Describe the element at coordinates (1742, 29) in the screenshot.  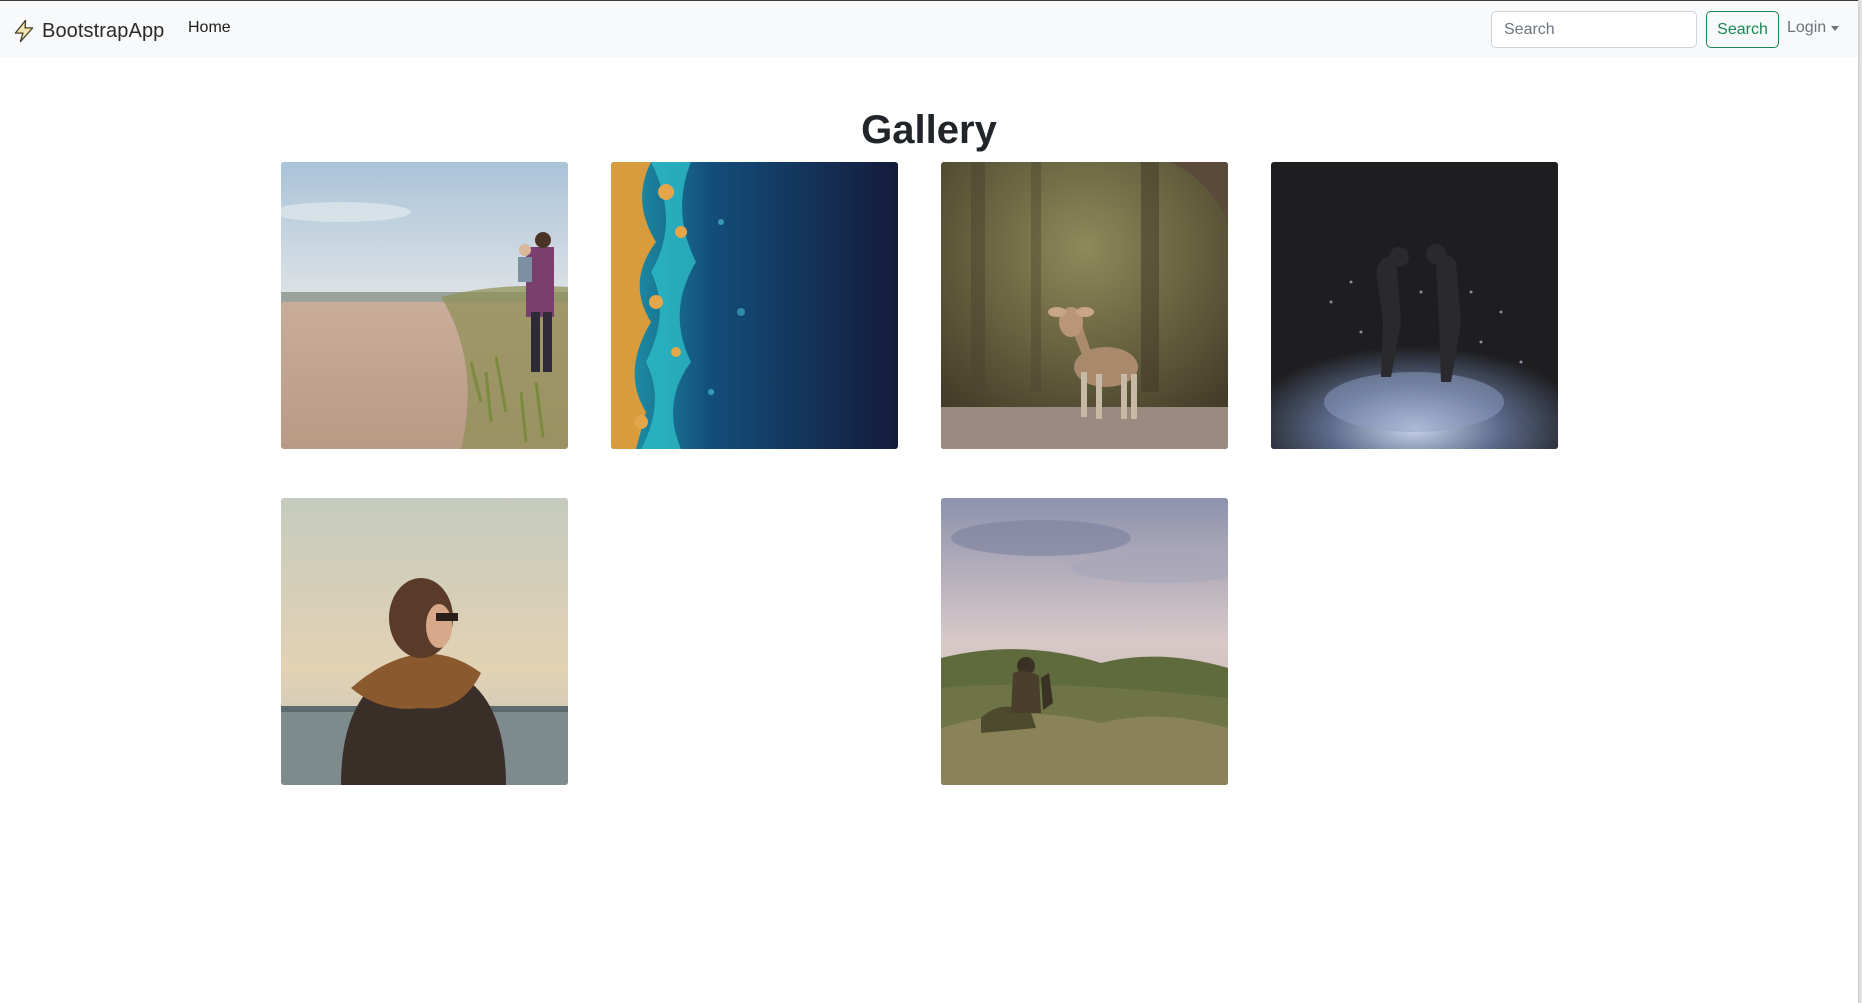
I see `search-button: Search` at that location.